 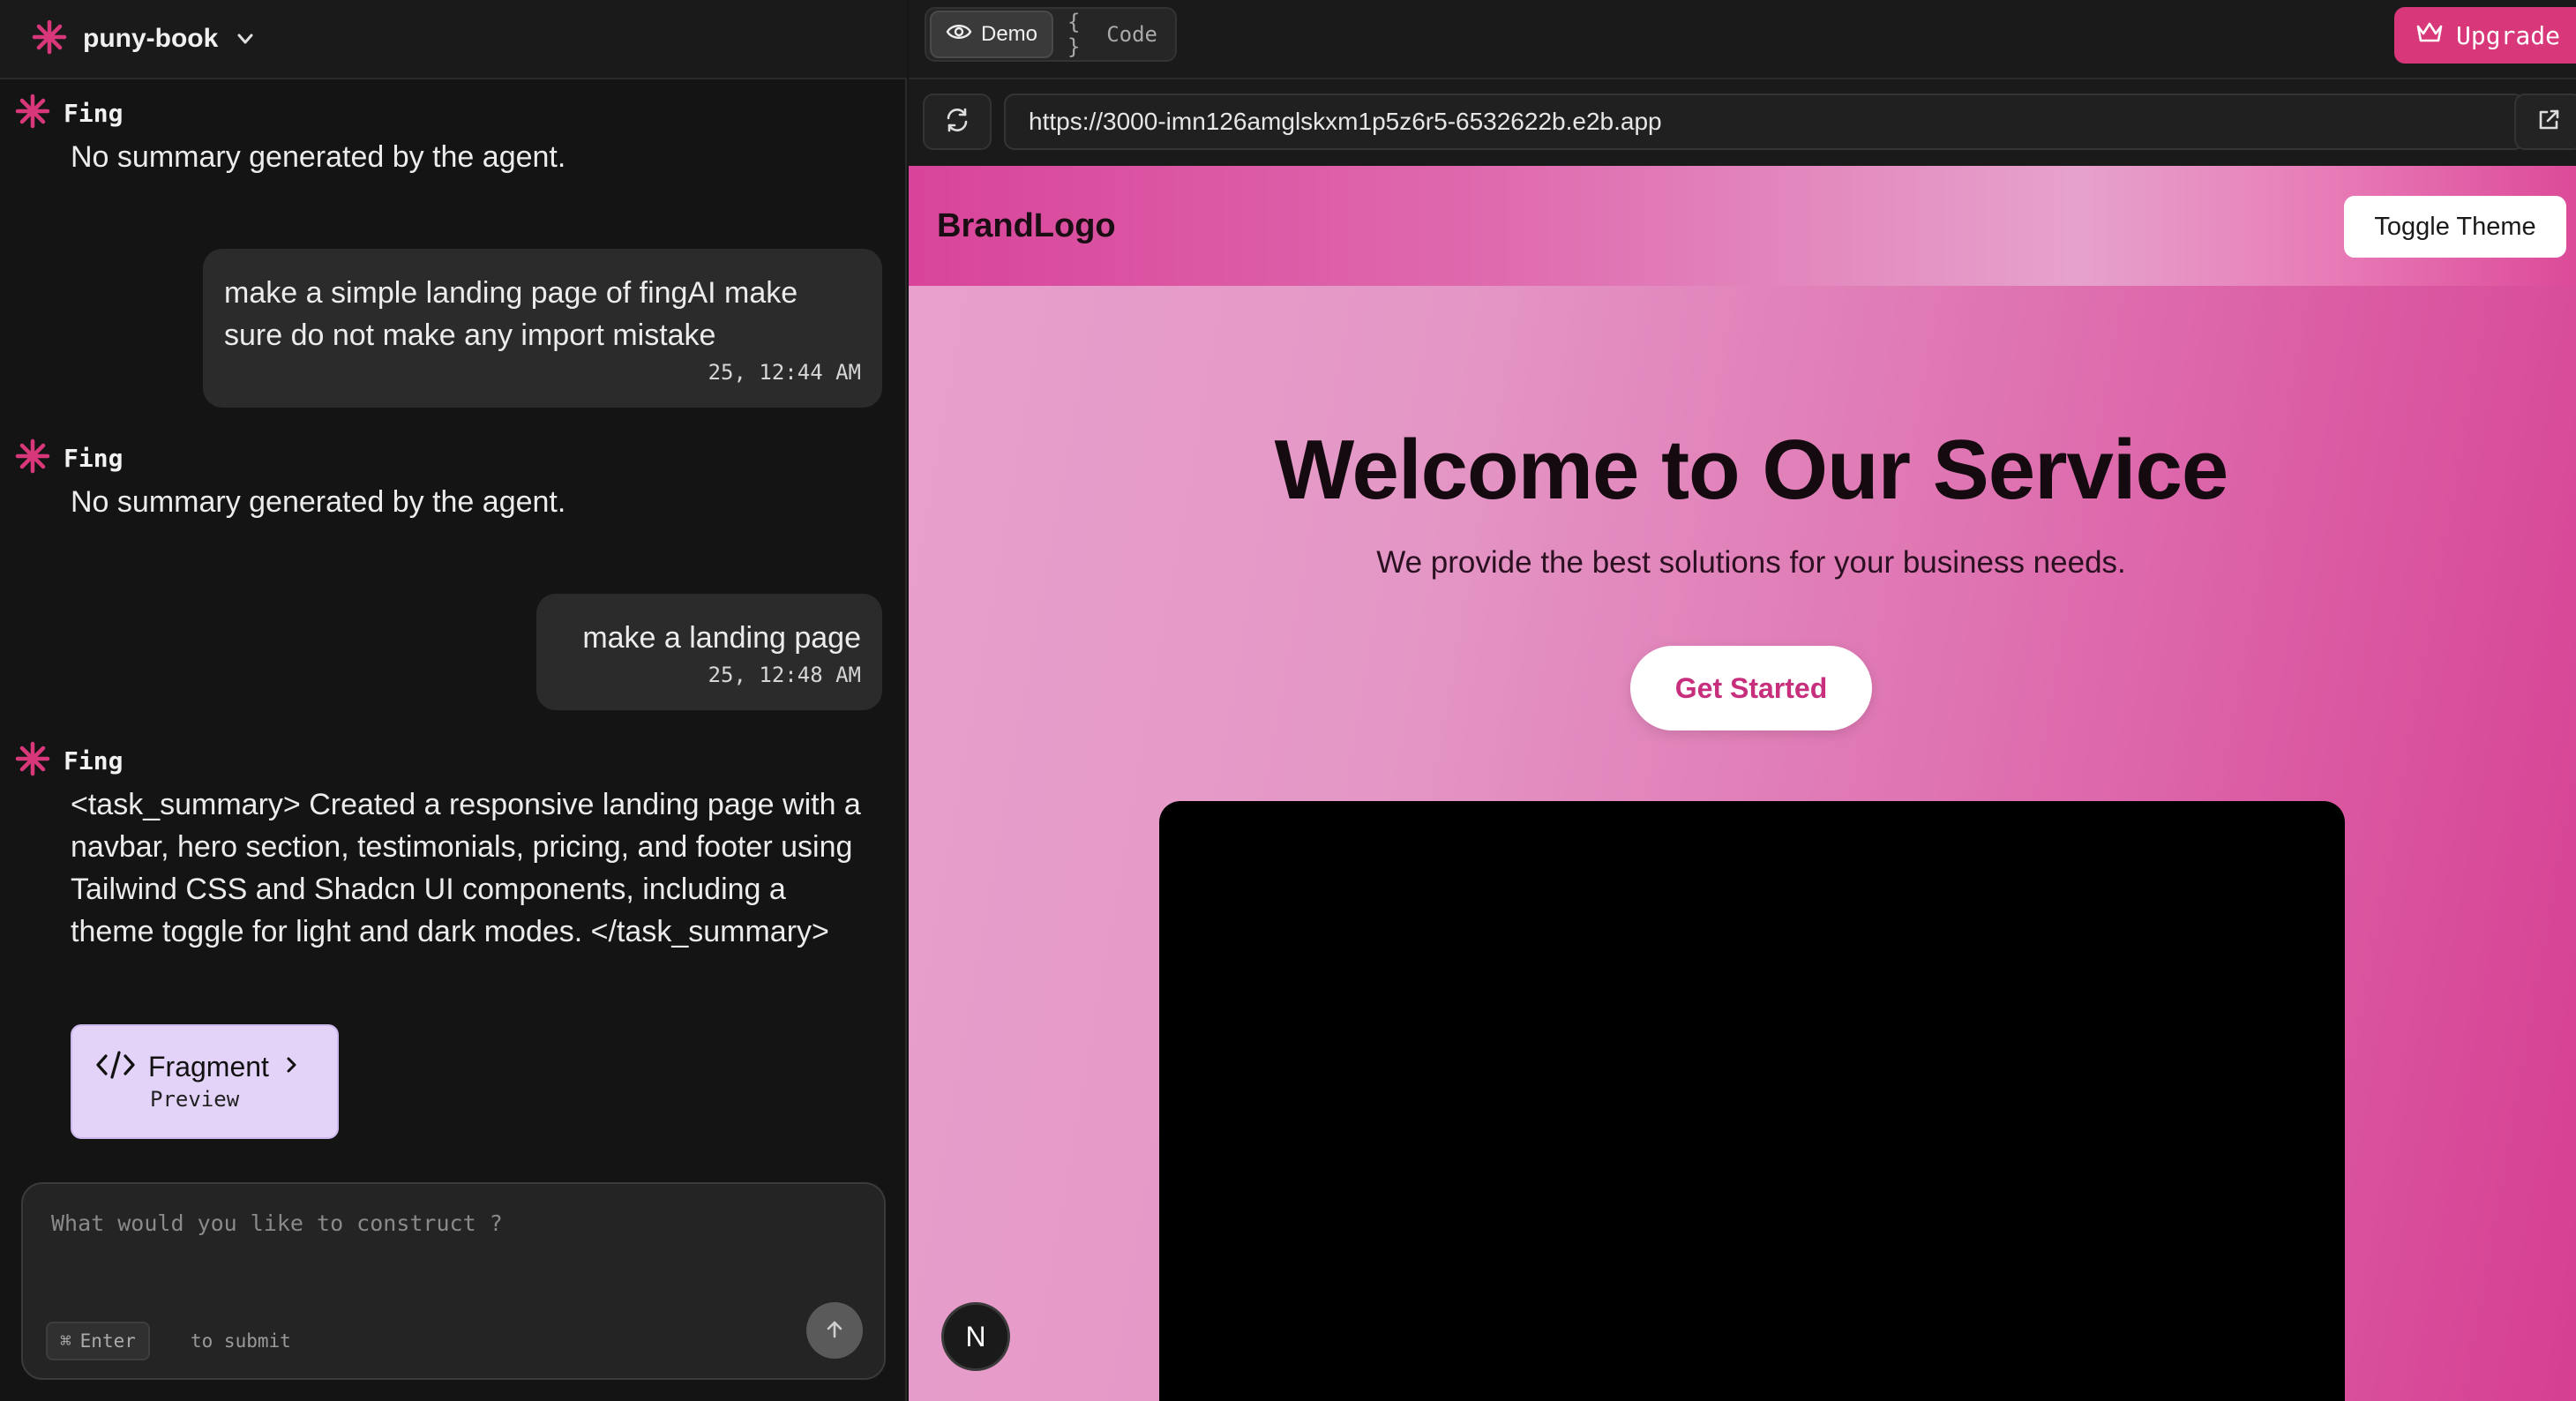 What do you see at coordinates (448, 1250) in the screenshot?
I see `prompt-input` at bounding box center [448, 1250].